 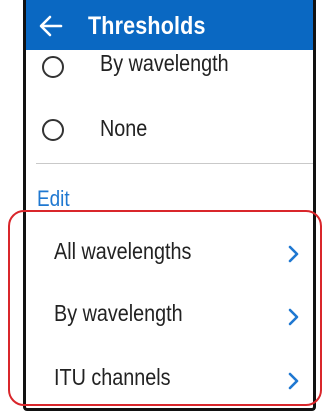 What do you see at coordinates (164, 63) in the screenshot?
I see `radio-label: By wavelength` at bounding box center [164, 63].